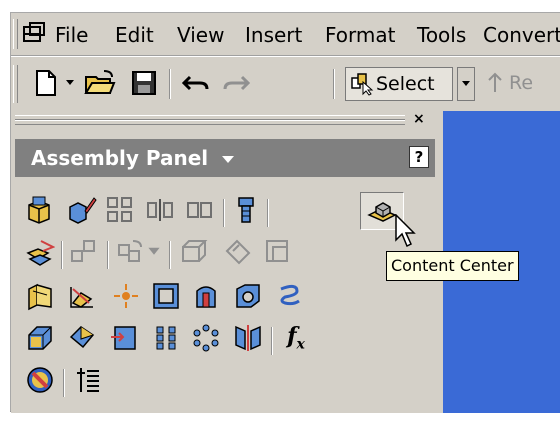  What do you see at coordinates (521, 35) in the screenshot?
I see `menu-convert: Convert` at bounding box center [521, 35].